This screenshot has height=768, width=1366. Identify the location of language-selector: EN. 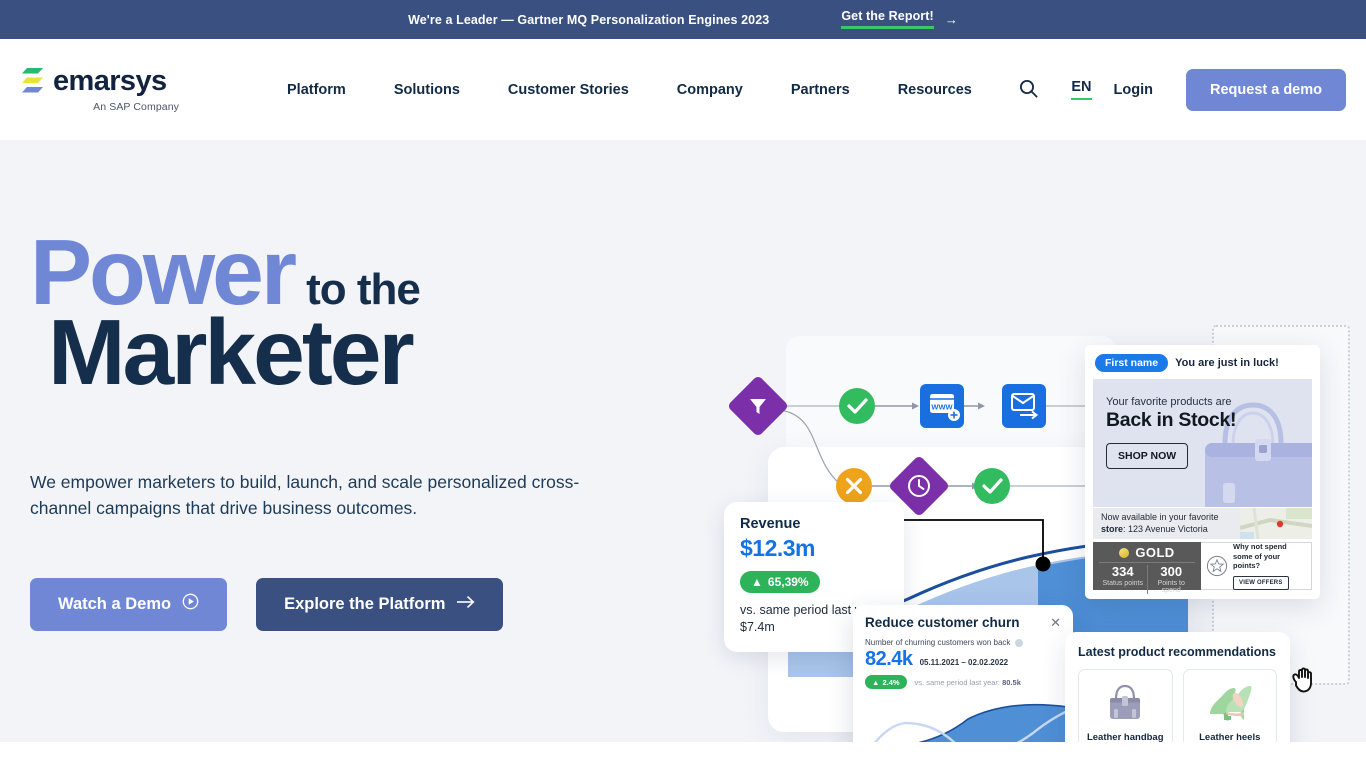
(1081, 89).